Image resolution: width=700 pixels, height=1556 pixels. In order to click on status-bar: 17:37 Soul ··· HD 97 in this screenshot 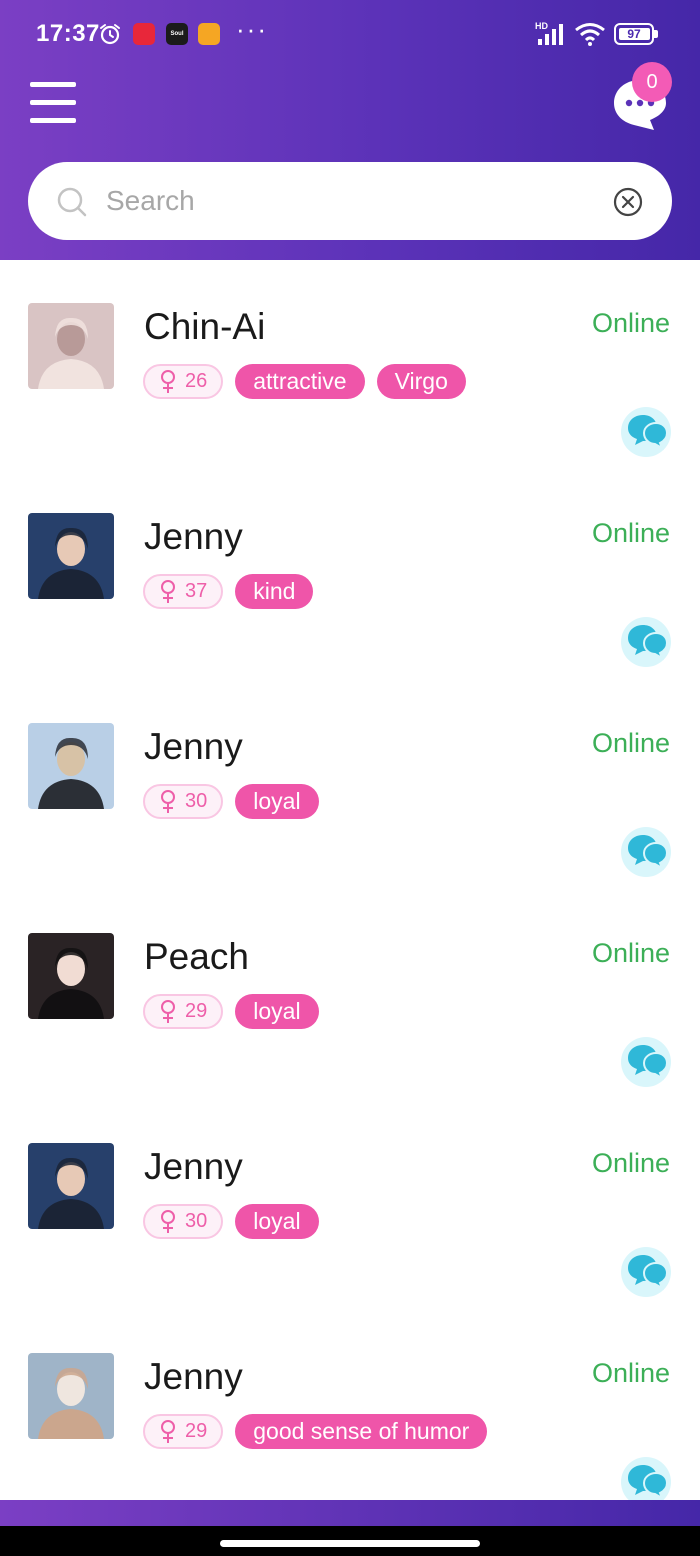, I will do `click(350, 35)`.